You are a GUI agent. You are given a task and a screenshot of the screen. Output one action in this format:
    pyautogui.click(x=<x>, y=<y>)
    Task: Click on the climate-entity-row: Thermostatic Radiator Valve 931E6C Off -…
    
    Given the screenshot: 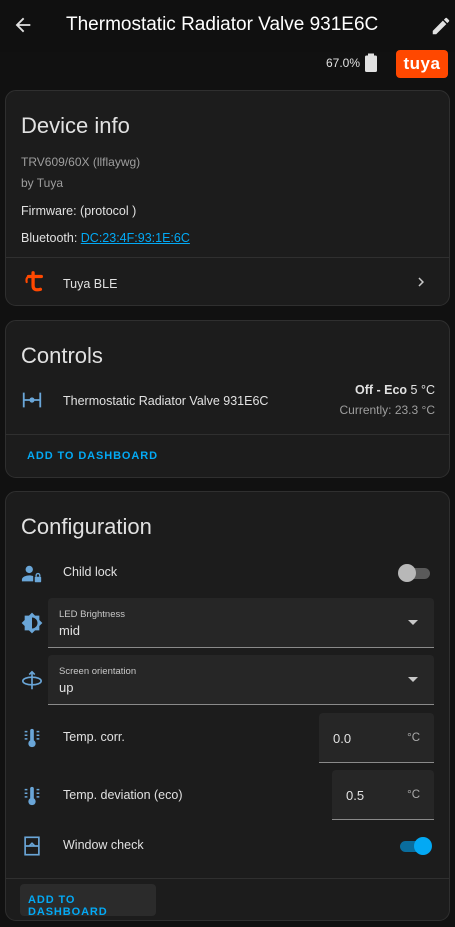 What is the action you would take?
    pyautogui.click(x=227, y=401)
    